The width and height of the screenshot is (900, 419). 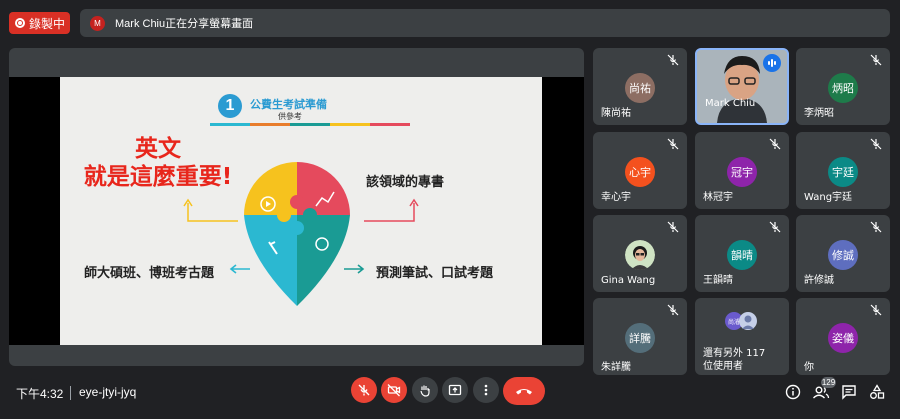 What do you see at coordinates (435, 273) in the screenshot?
I see `slide-text-right-bottom: 預測筆試、口試考題` at bounding box center [435, 273].